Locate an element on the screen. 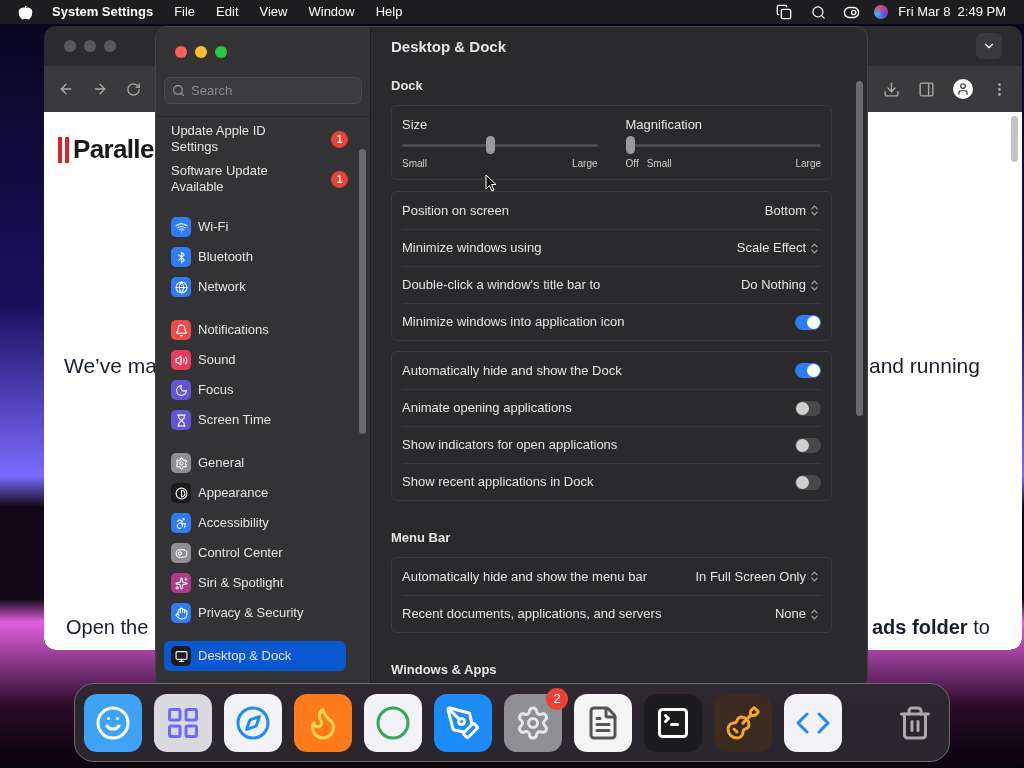 Image resolution: width=1024 pixels, height=768 pixels. sidebar-item: Sound is located at coordinates (255, 360).